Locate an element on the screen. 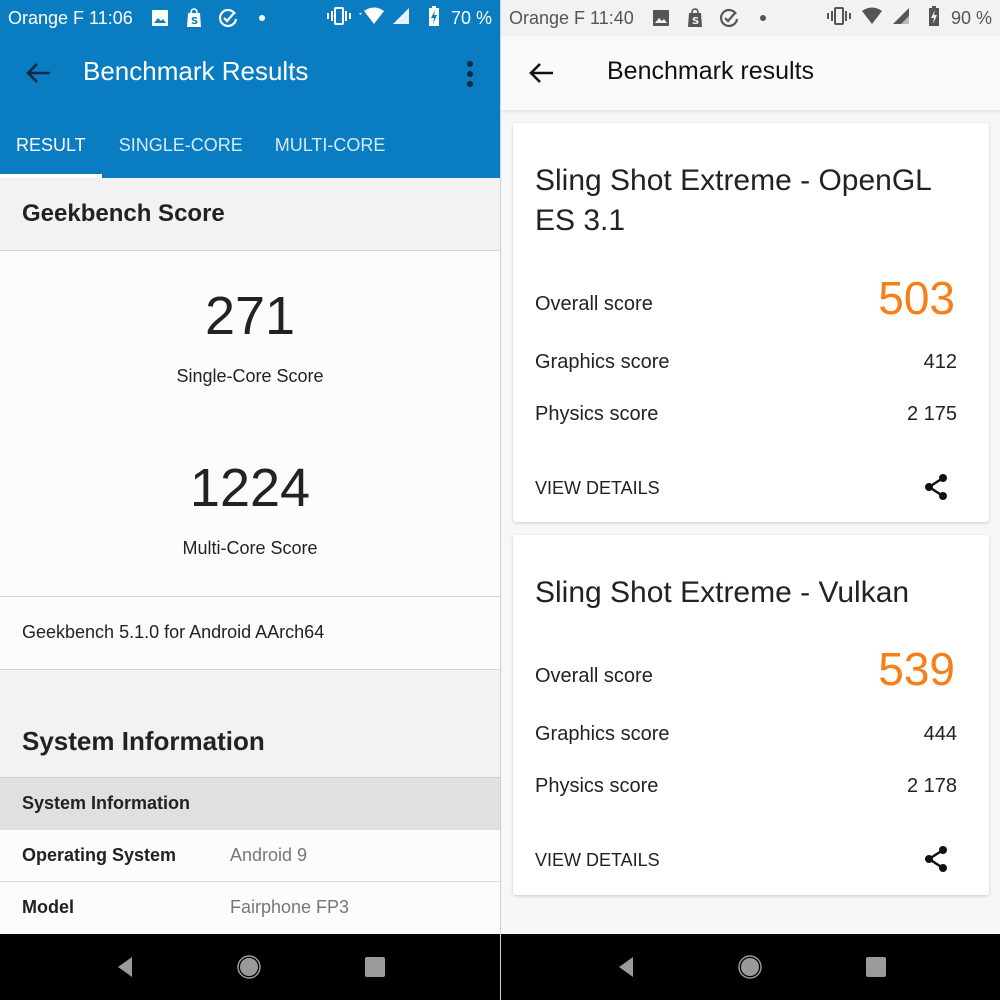 The image size is (1000, 1000). section-heading: Geekbench Score is located at coordinates (123, 213).